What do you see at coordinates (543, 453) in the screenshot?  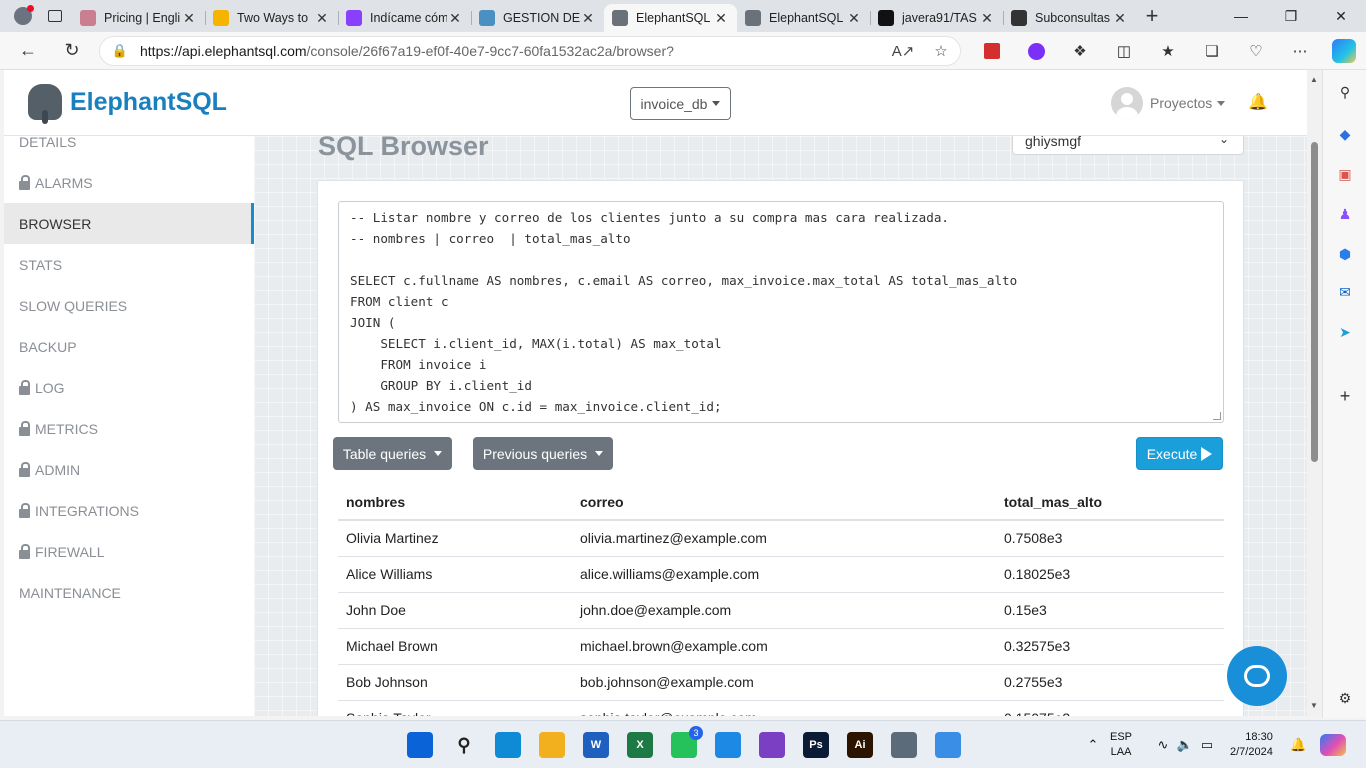 I see `previous-queries-button: Previous queries` at bounding box center [543, 453].